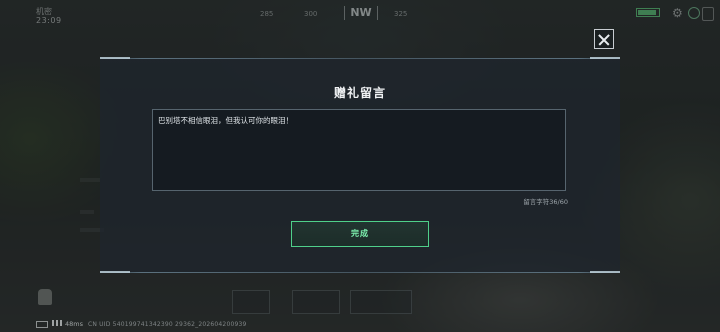 The height and width of the screenshot is (332, 720). Describe the element at coordinates (359, 93) in the screenshot. I see `dialog-title: 赠礼留言` at that location.